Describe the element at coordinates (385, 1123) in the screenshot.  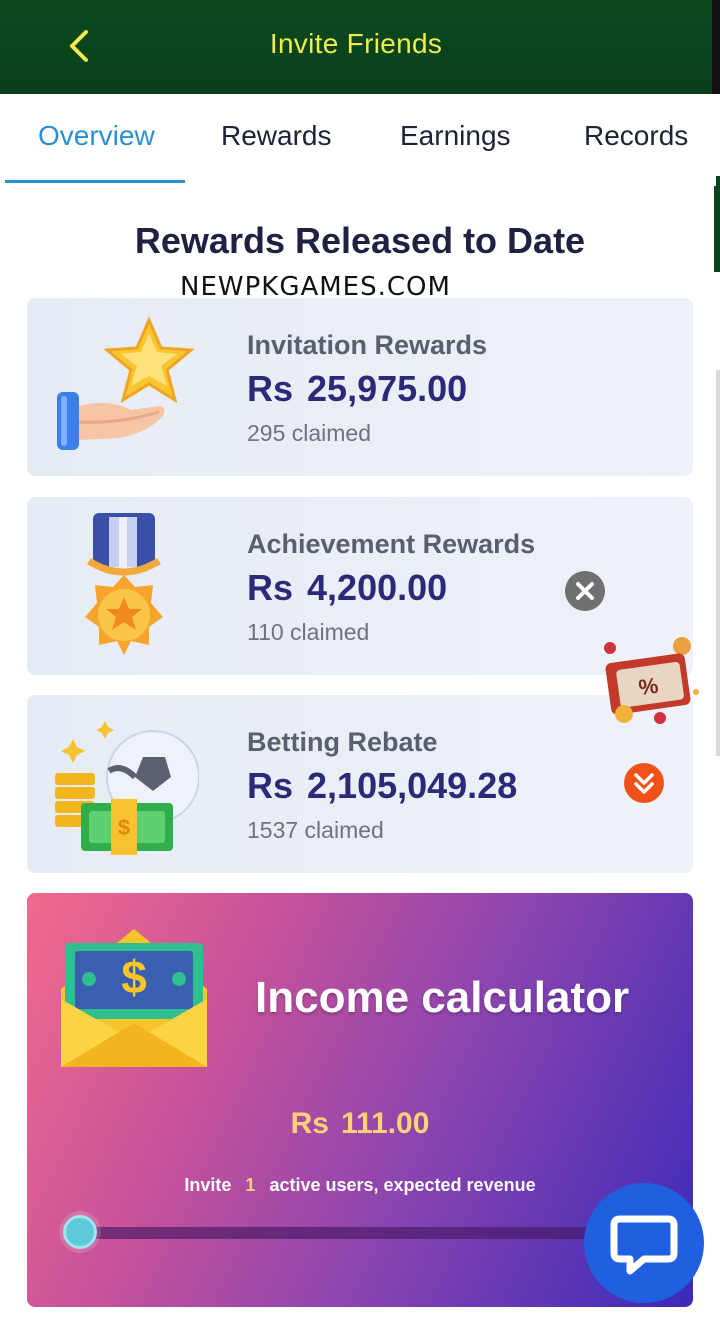
I see `revenue-value: 111.00` at that location.